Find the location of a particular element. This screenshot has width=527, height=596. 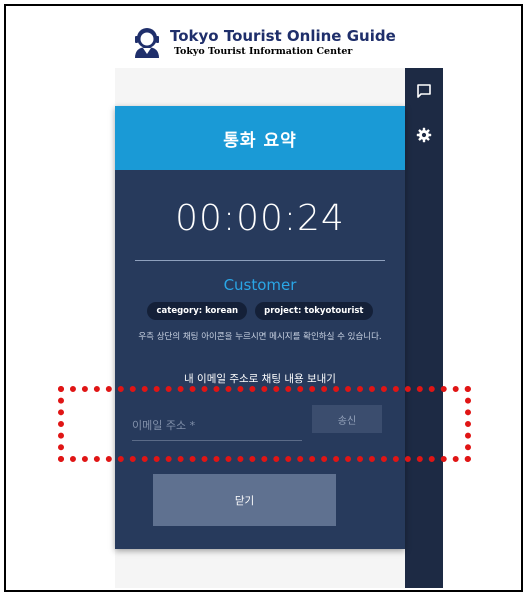

tag-list: category: korean project: tokyotourist is located at coordinates (260, 311).